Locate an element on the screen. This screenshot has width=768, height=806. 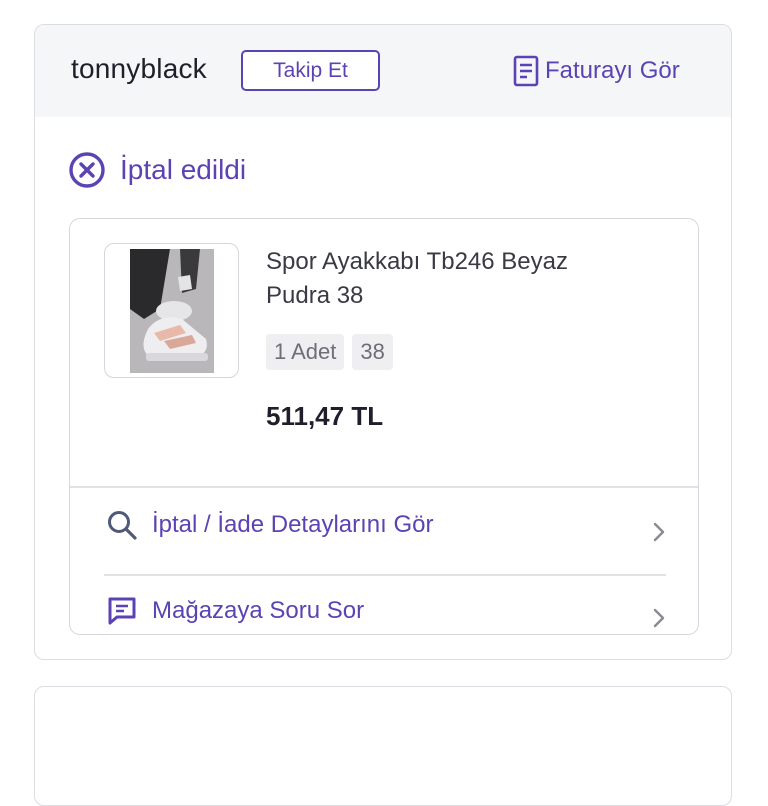
product-image is located at coordinates (171, 310).